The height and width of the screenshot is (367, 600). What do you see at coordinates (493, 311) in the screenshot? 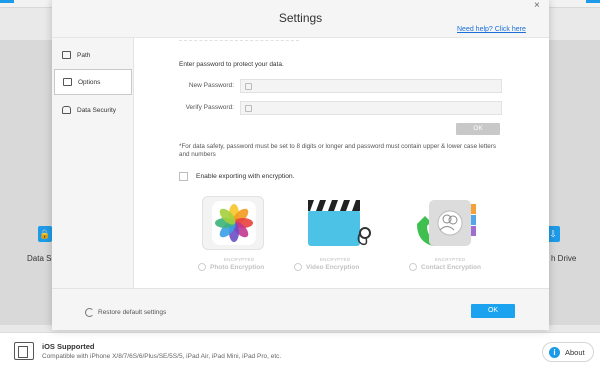
I see `ok-button: OK` at bounding box center [493, 311].